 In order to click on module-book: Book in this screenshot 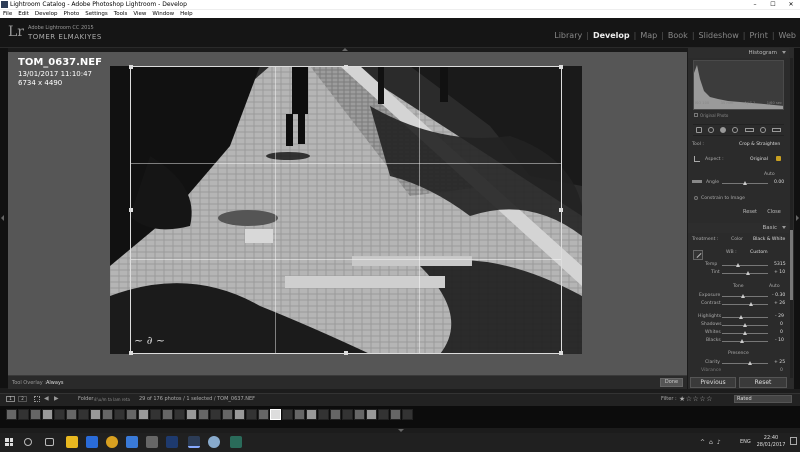, I will do `click(678, 35)`.